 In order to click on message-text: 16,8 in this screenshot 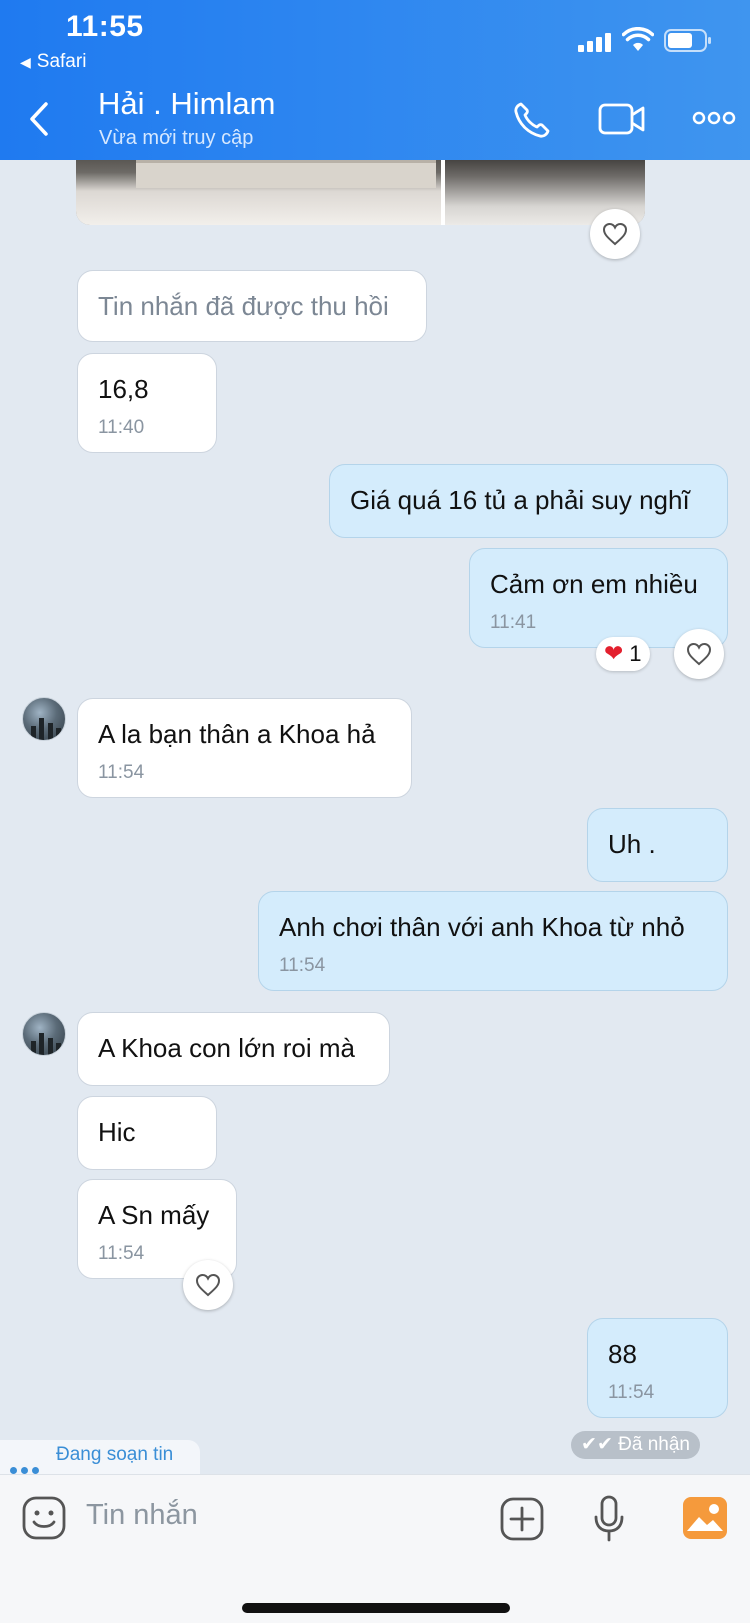, I will do `click(123, 389)`.